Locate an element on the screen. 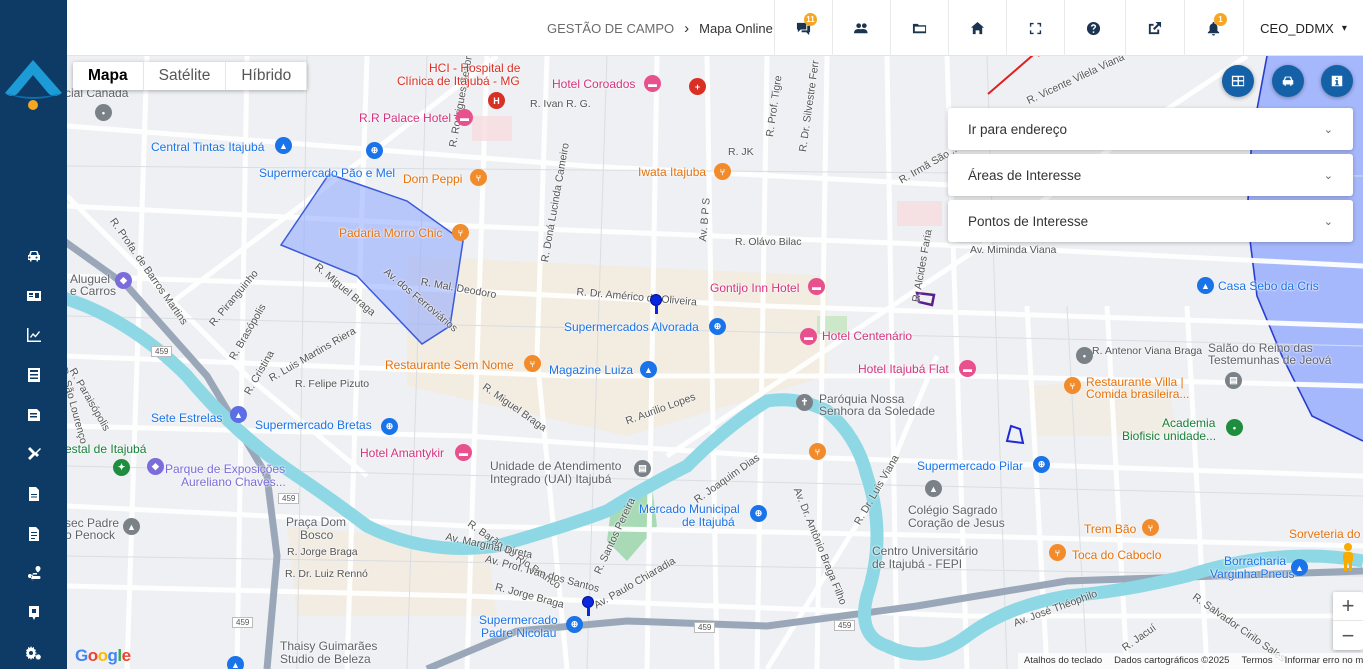 This screenshot has height=669, width=1363. sidebar-item-list is located at coordinates (33, 375).